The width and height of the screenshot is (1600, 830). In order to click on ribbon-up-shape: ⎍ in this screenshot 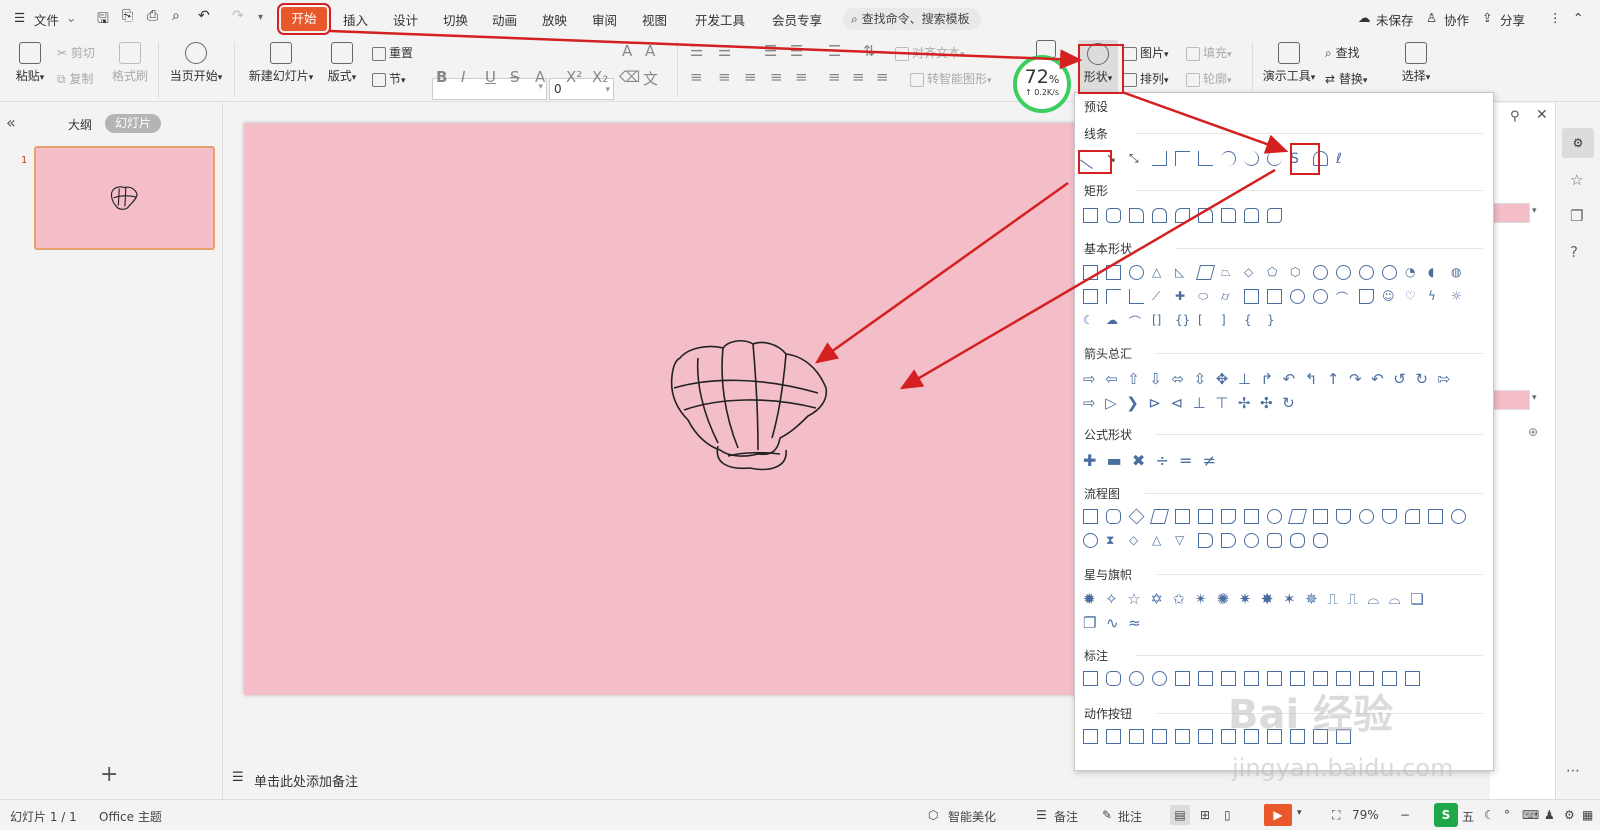, I will do `click(1332, 599)`.